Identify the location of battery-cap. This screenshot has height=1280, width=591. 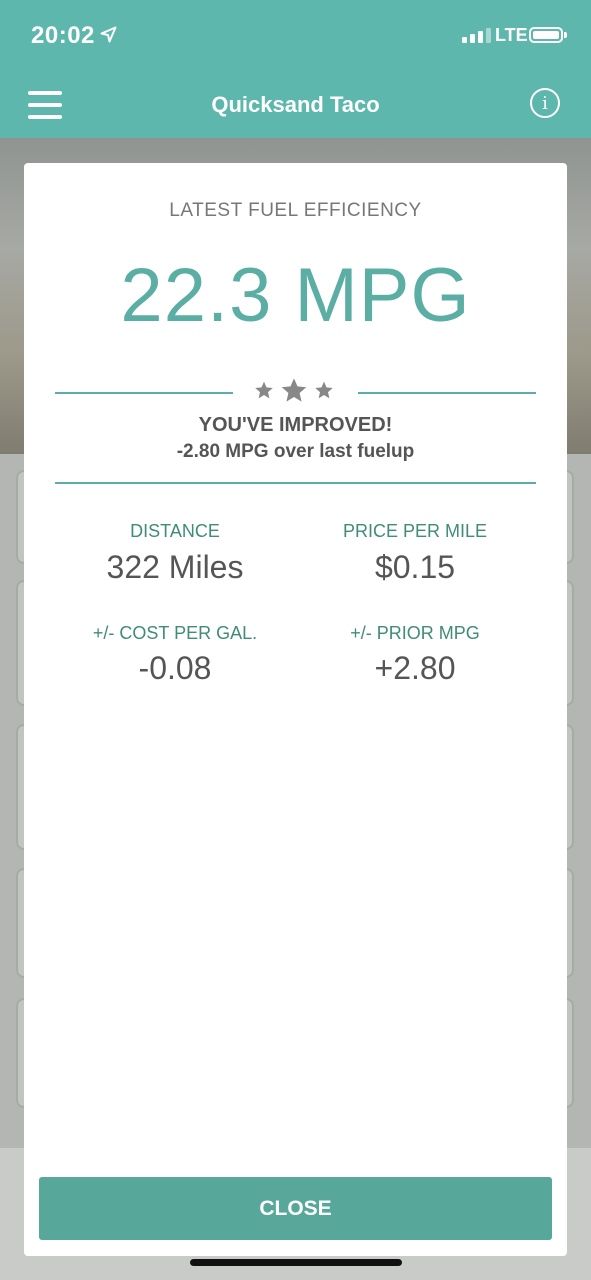
(565, 35).